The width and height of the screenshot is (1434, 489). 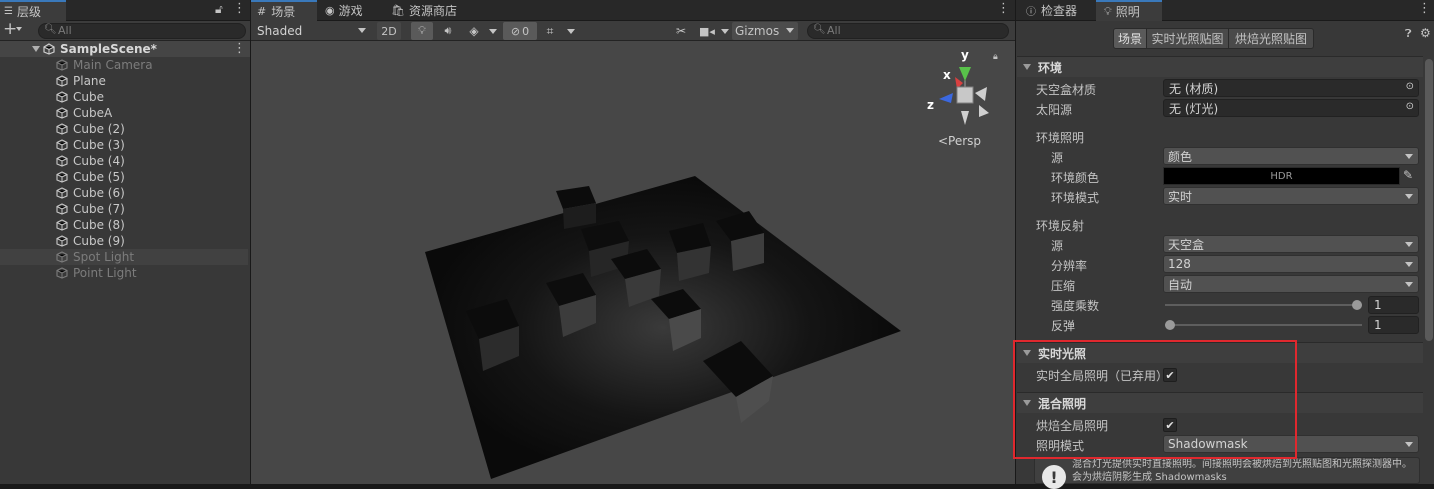 I want to click on hierarchy-item: Cube, so click(x=124, y=97).